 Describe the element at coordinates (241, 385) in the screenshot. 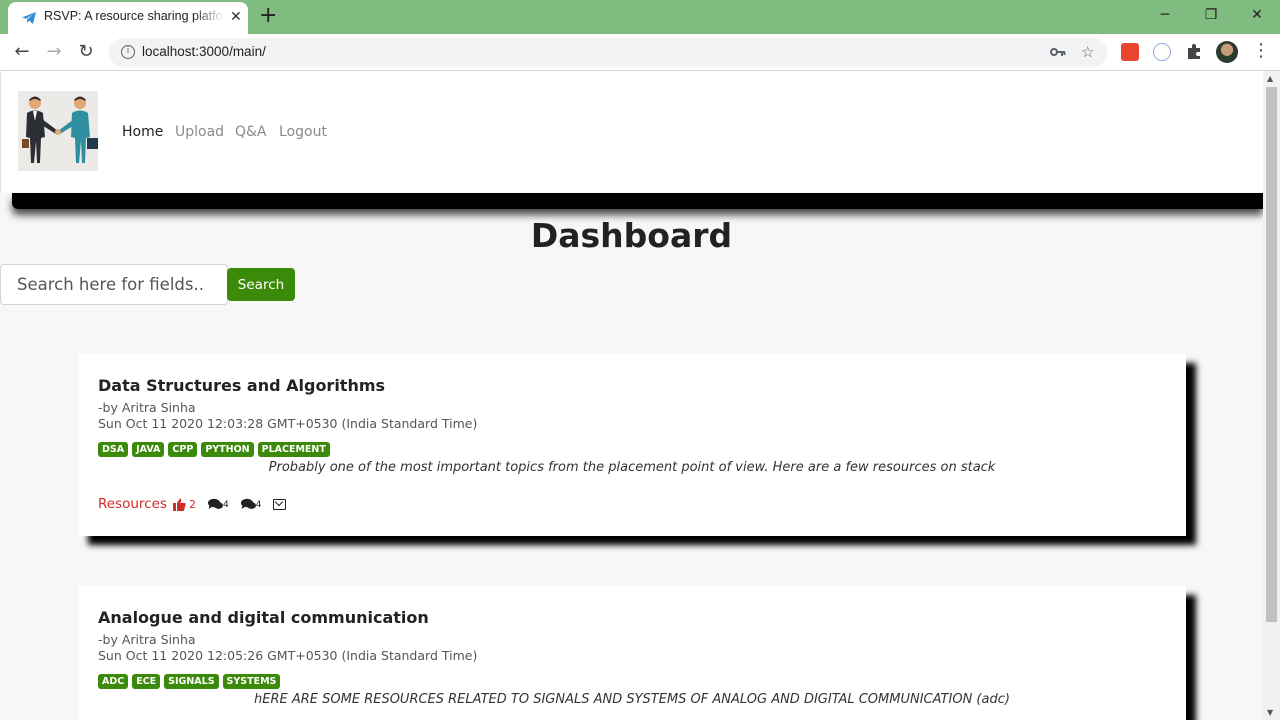

I see `post-title: Data Structures and Algorithms` at that location.